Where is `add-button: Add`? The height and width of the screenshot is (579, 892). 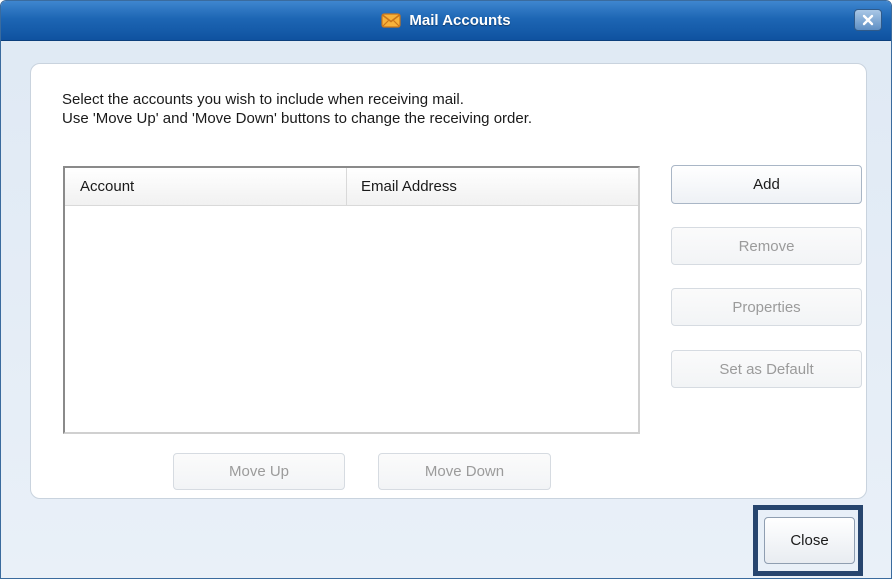 add-button: Add is located at coordinates (766, 184).